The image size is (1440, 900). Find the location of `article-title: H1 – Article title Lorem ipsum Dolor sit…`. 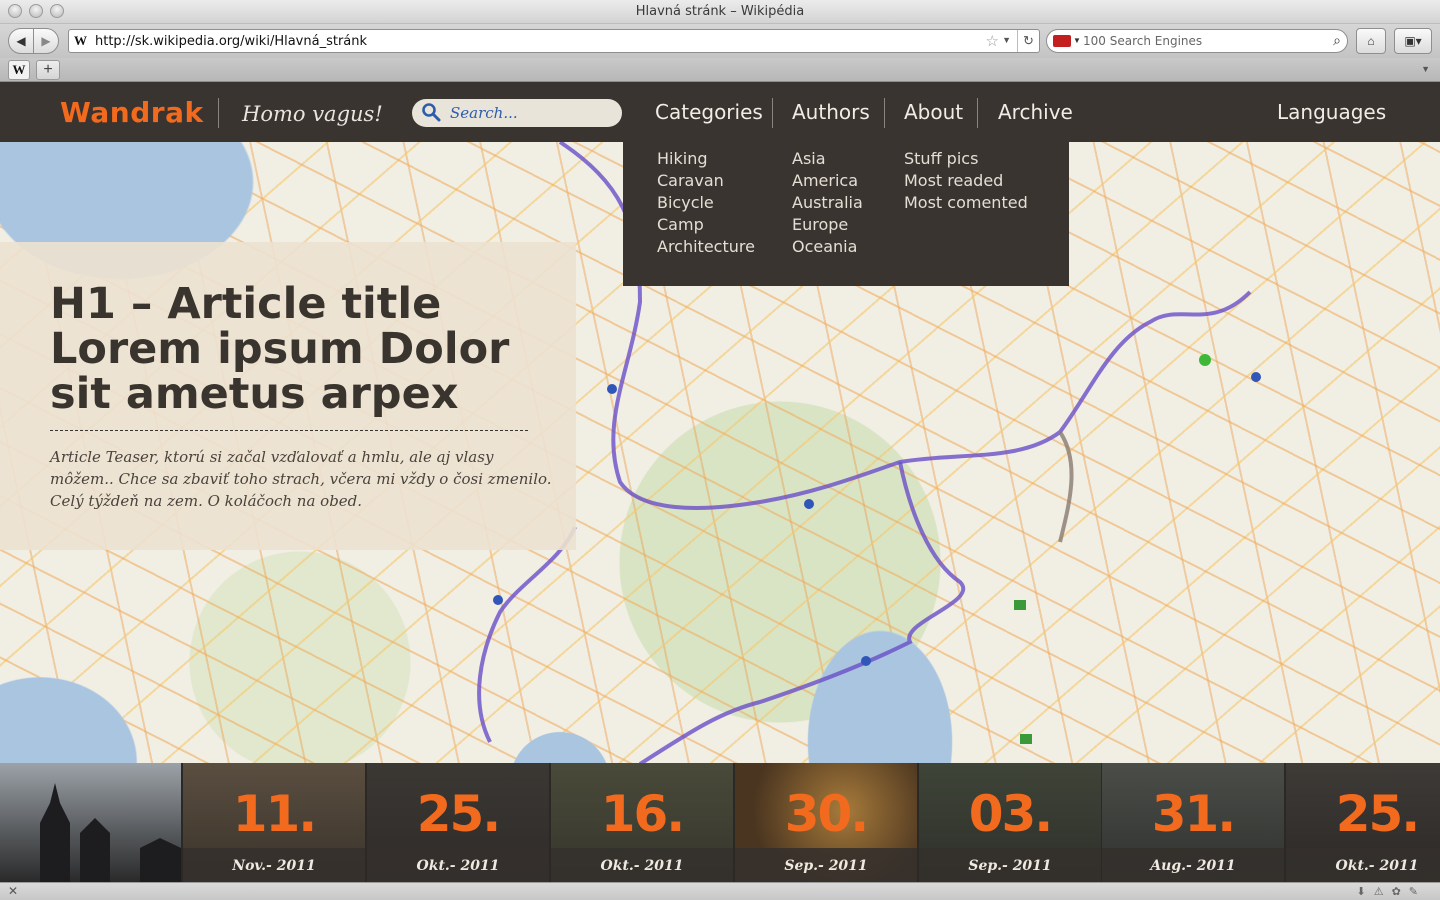

article-title: H1 – Article title Lorem ipsum Dolor sit… is located at coordinates (300, 349).